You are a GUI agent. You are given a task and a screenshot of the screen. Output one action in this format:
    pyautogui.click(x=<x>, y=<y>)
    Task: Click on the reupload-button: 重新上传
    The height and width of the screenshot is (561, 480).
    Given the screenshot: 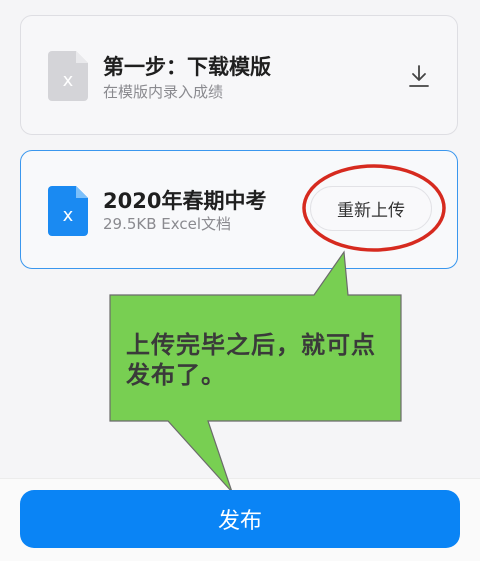 What is the action you would take?
    pyautogui.click(x=371, y=208)
    